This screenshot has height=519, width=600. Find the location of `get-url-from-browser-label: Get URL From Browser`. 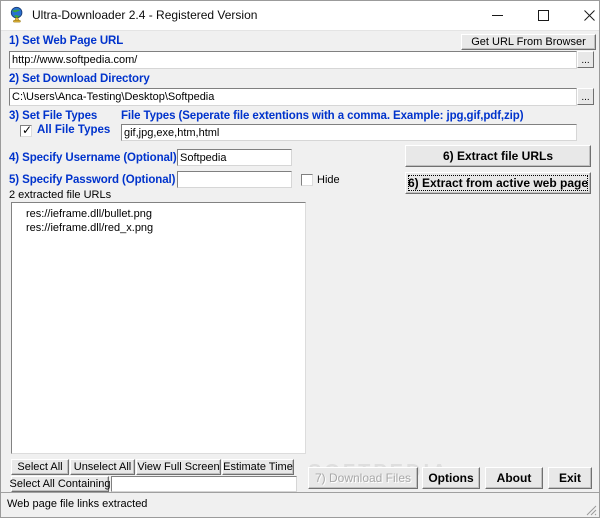

get-url-from-browser-label: Get URL From Browser is located at coordinates (528, 42).